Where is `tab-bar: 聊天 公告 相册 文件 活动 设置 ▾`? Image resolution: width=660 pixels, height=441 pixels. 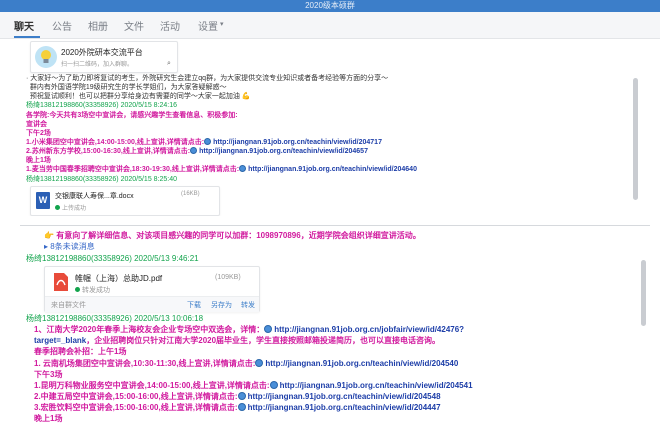
tab-bar: 聊天 公告 相册 文件 活动 设置 ▾ is located at coordinates (330, 25).